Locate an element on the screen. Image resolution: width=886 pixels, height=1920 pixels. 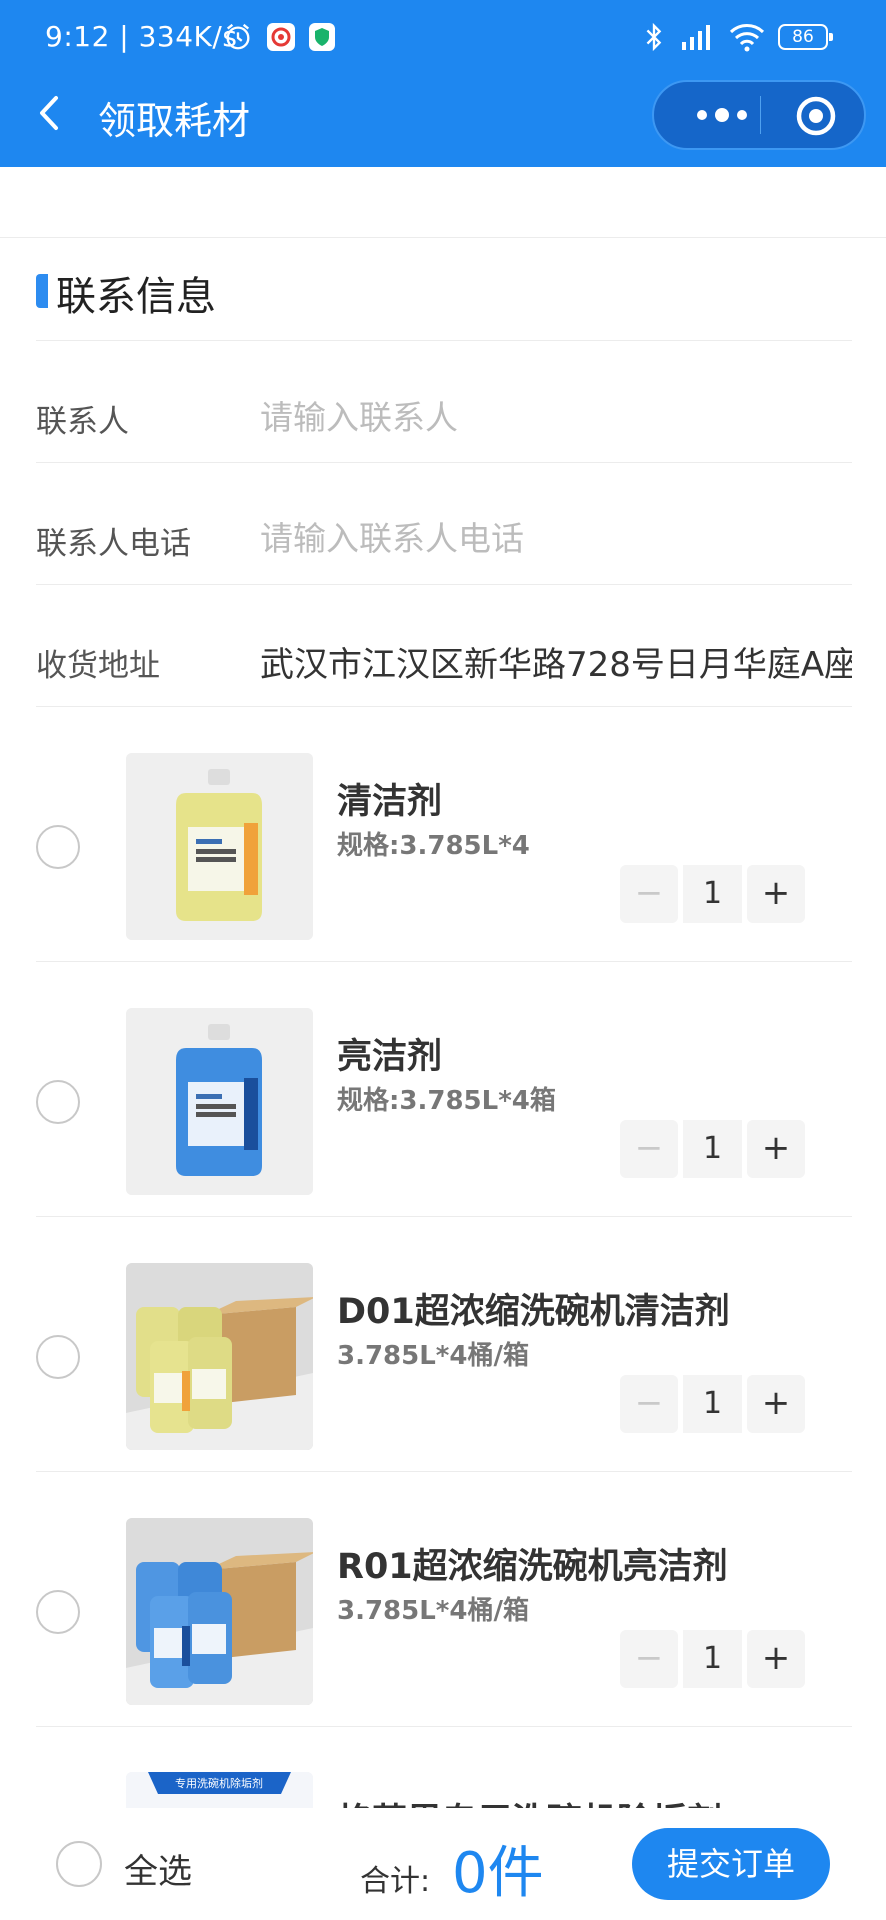
blue-bottles-box-icon is located at coordinates (219, 1611).